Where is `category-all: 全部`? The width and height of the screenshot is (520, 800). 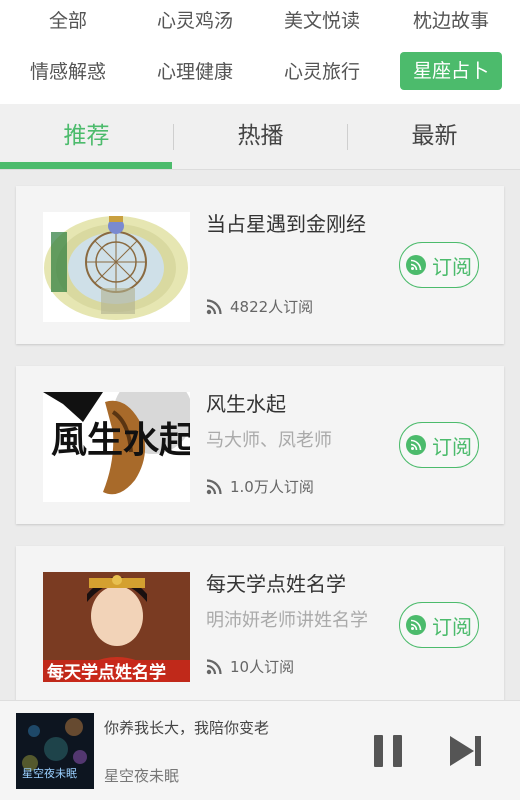
category-all: 全部 is located at coordinates (68, 21).